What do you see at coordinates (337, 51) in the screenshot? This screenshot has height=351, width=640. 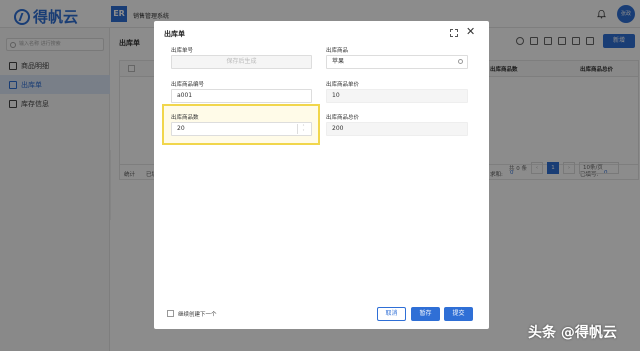 I see `product-label: 出库商品` at bounding box center [337, 51].